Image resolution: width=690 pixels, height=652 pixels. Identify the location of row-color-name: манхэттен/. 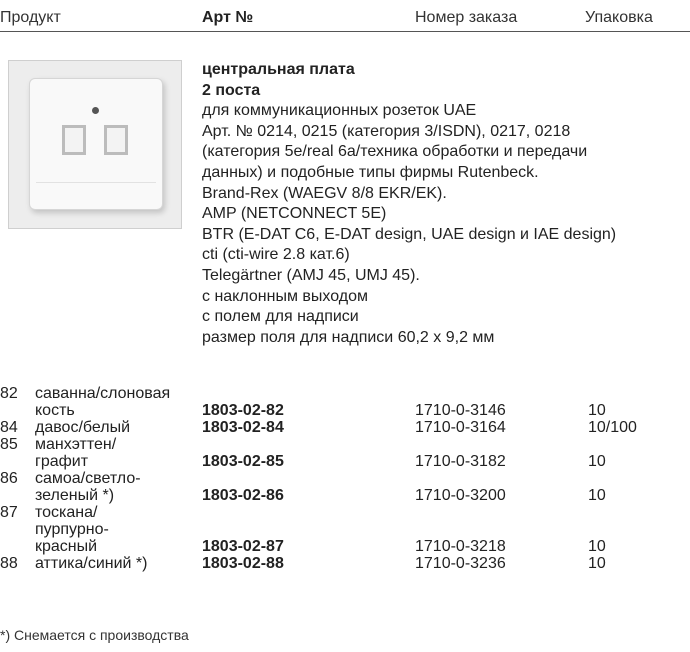
(76, 444).